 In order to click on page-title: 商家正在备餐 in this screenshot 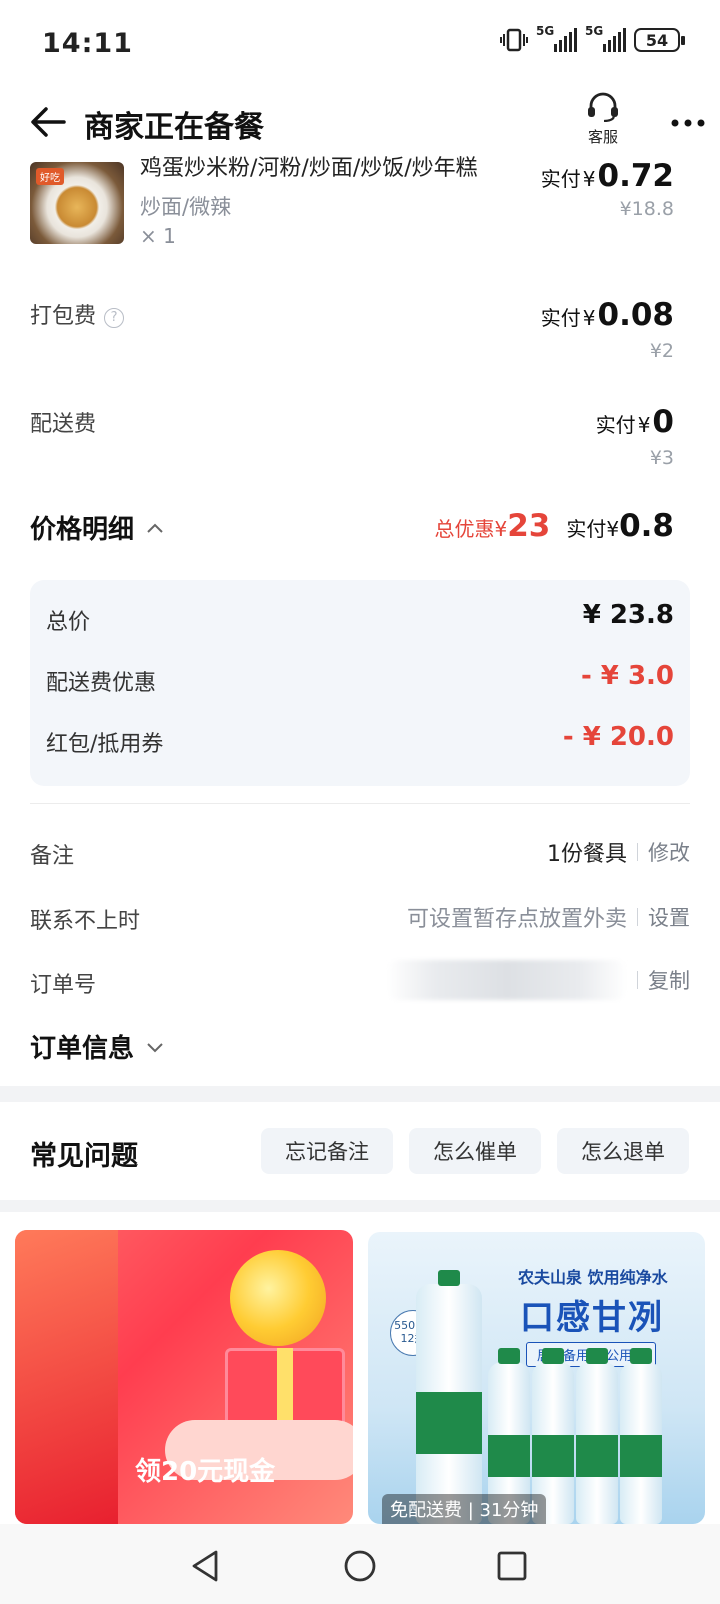, I will do `click(174, 127)`.